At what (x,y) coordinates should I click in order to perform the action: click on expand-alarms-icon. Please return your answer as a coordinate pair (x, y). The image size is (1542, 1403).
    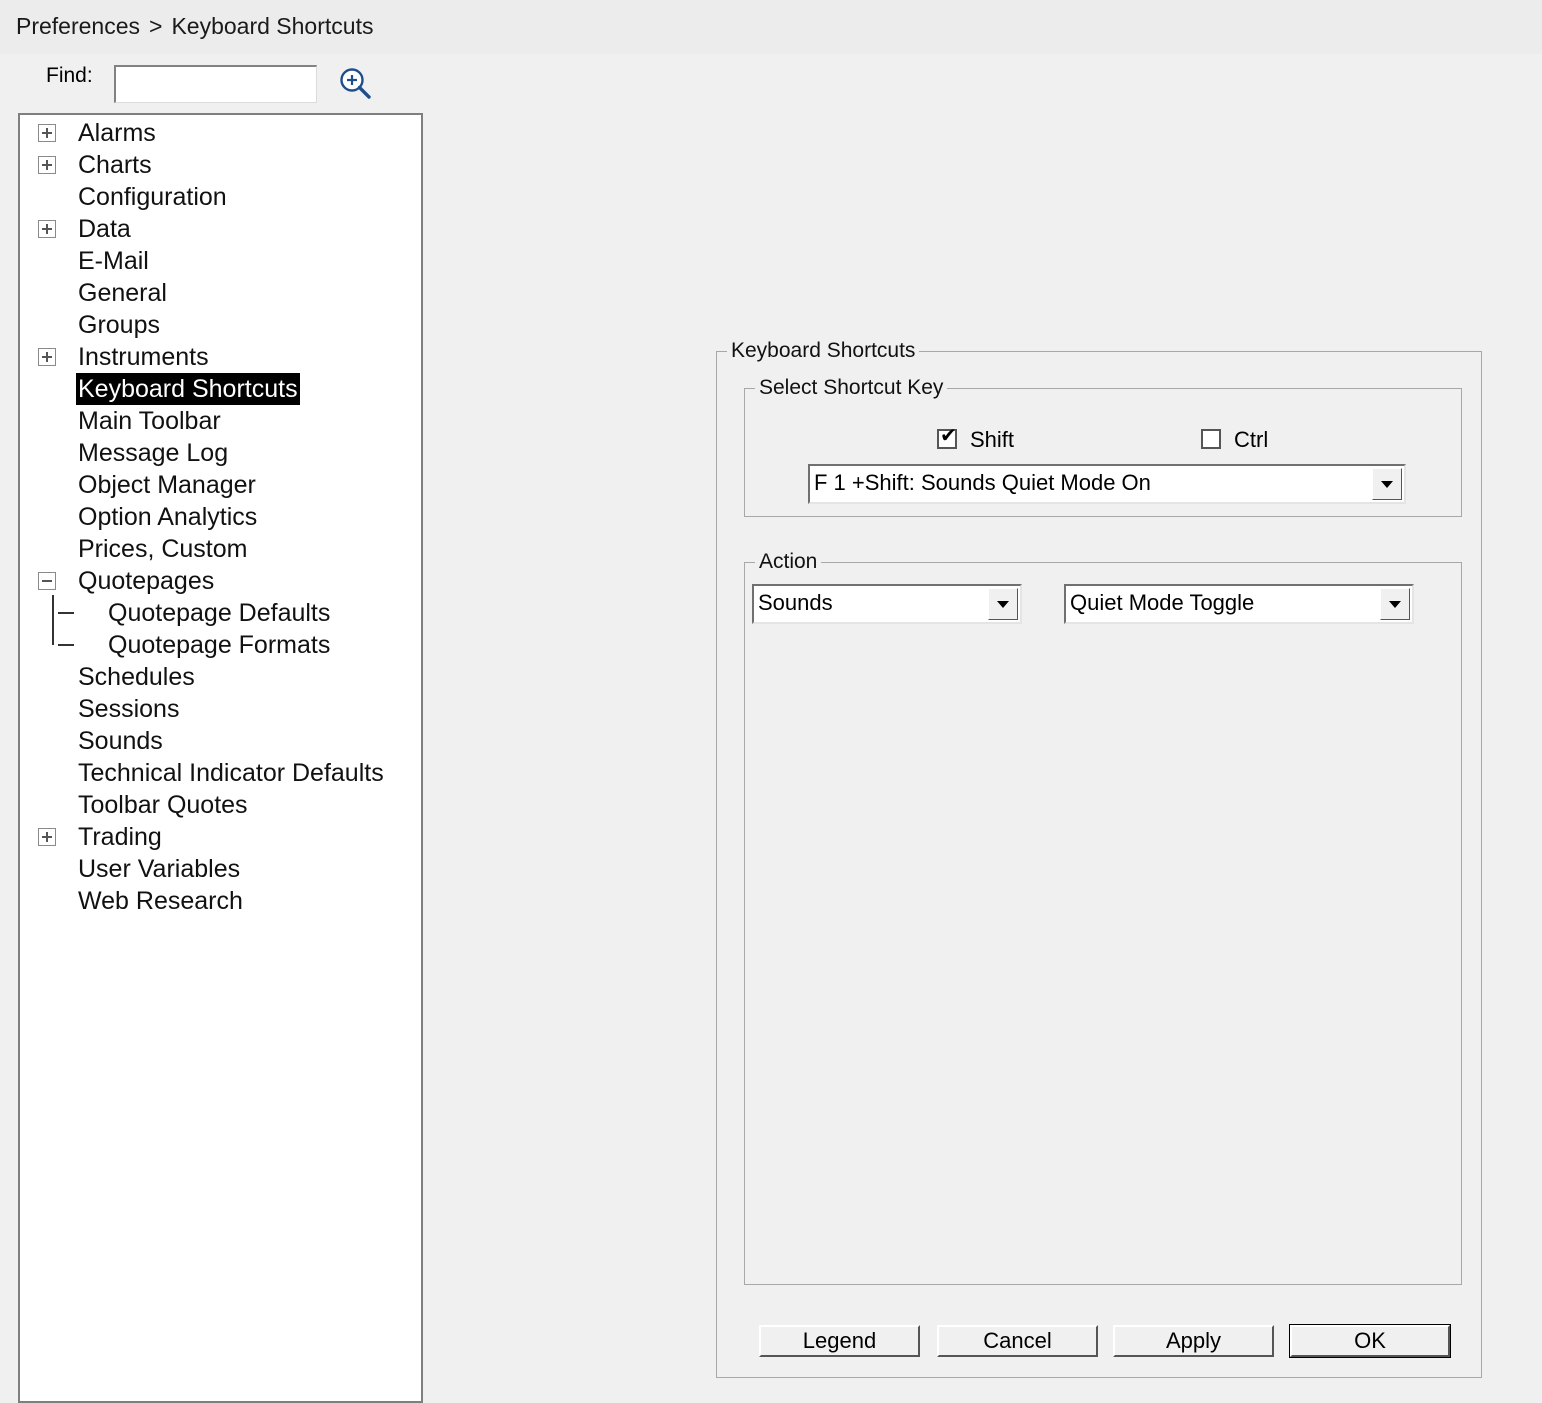
    Looking at the image, I should click on (47, 133).